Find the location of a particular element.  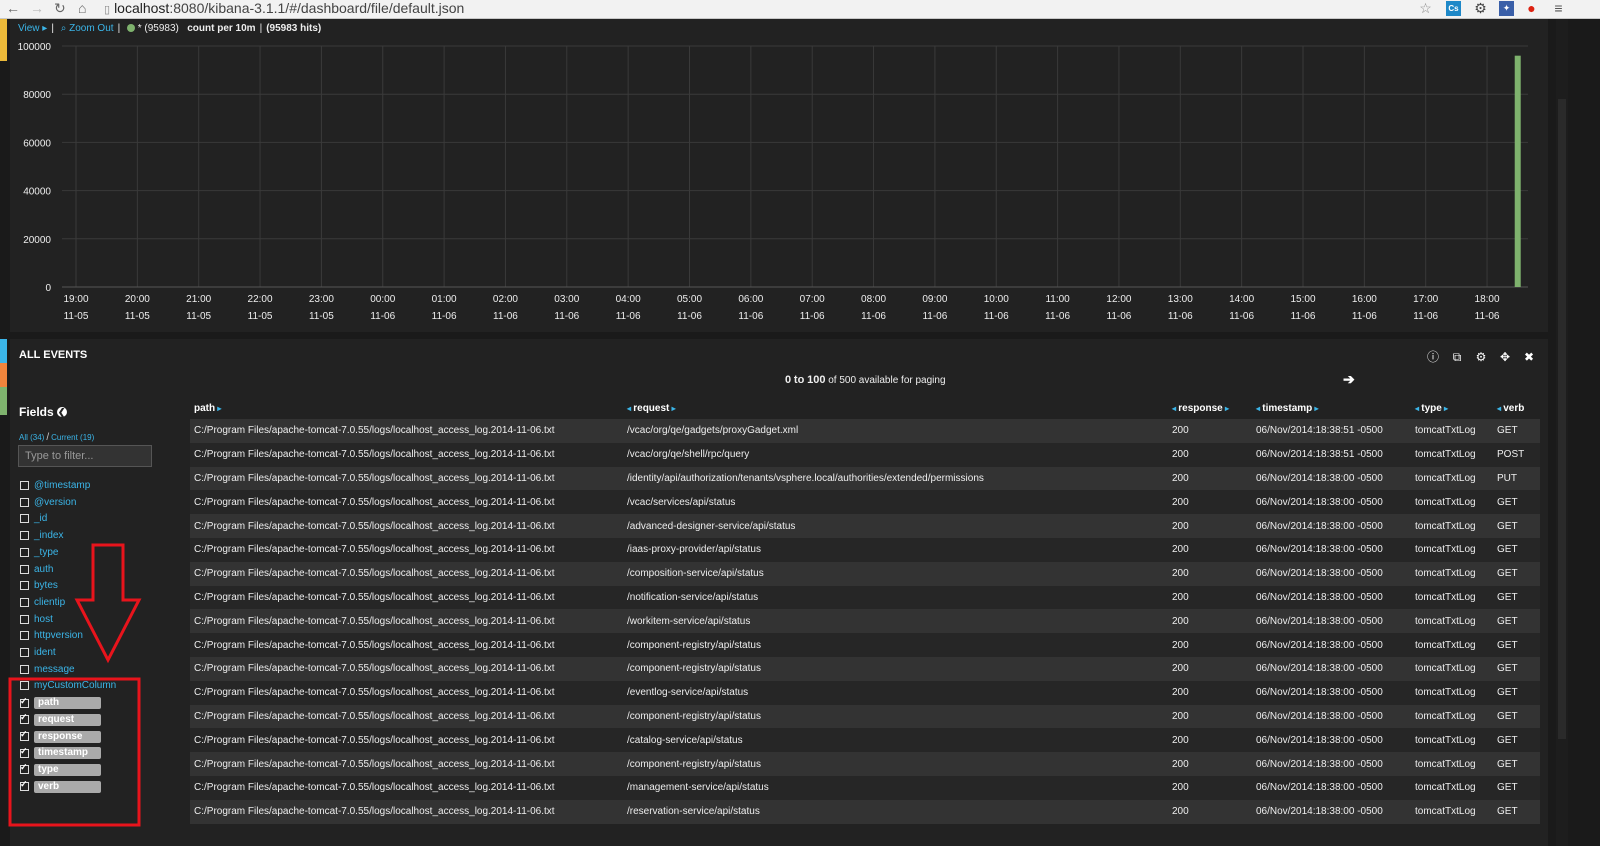

field-item: httpversion is located at coordinates (51, 637).